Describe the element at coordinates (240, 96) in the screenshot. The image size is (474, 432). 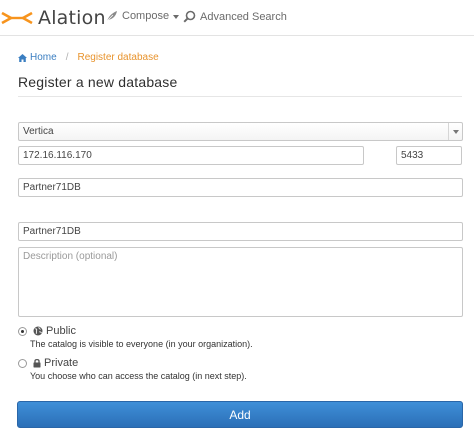
I see `title-divider` at that location.